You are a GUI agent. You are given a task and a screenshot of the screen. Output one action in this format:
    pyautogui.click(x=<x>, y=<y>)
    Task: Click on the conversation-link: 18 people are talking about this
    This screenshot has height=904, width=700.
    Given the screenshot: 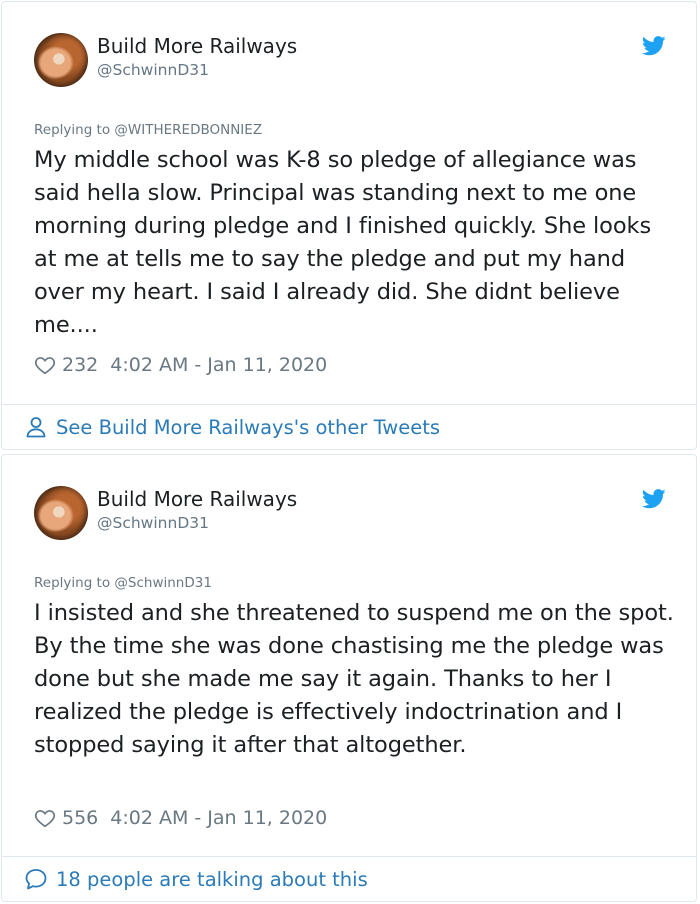 What is the action you would take?
    pyautogui.click(x=349, y=878)
    